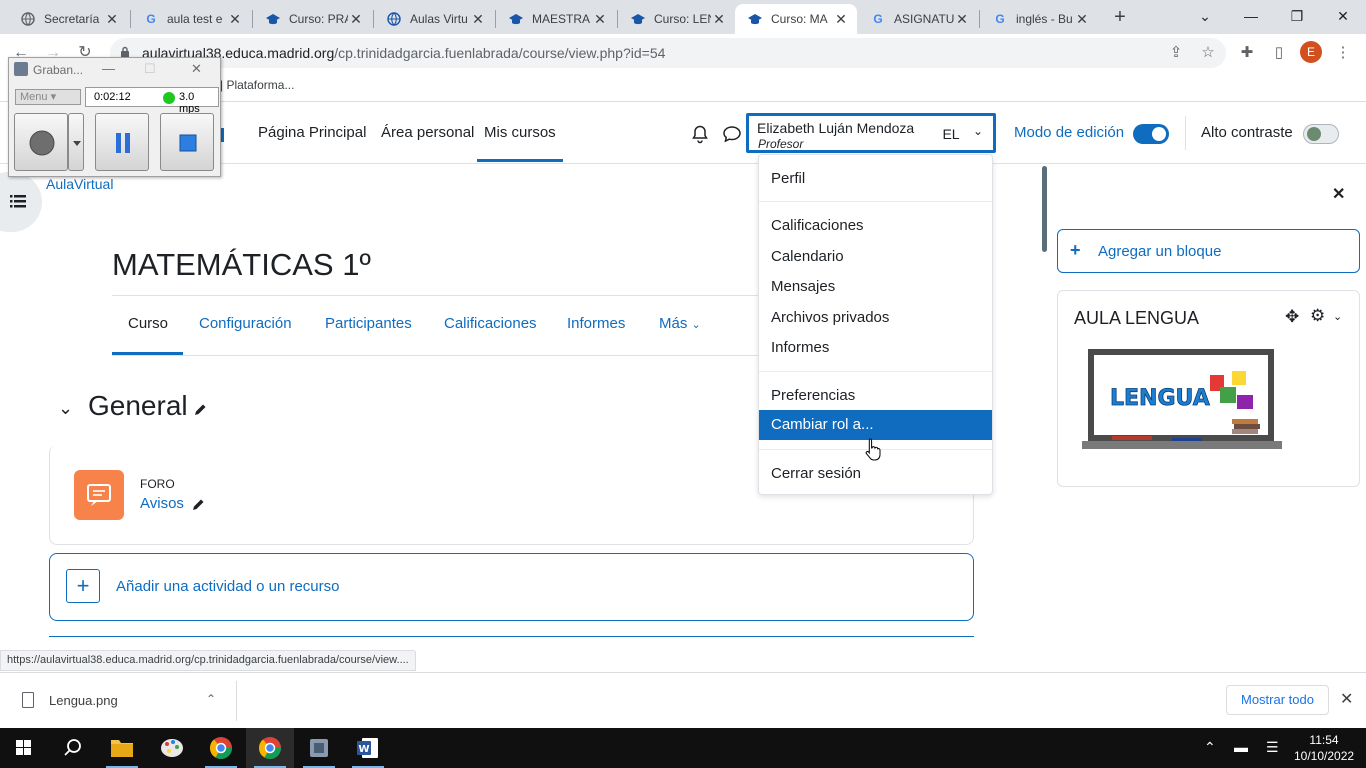  Describe the element at coordinates (1321, 134) in the screenshot. I see `high-contrast-toggle` at that location.